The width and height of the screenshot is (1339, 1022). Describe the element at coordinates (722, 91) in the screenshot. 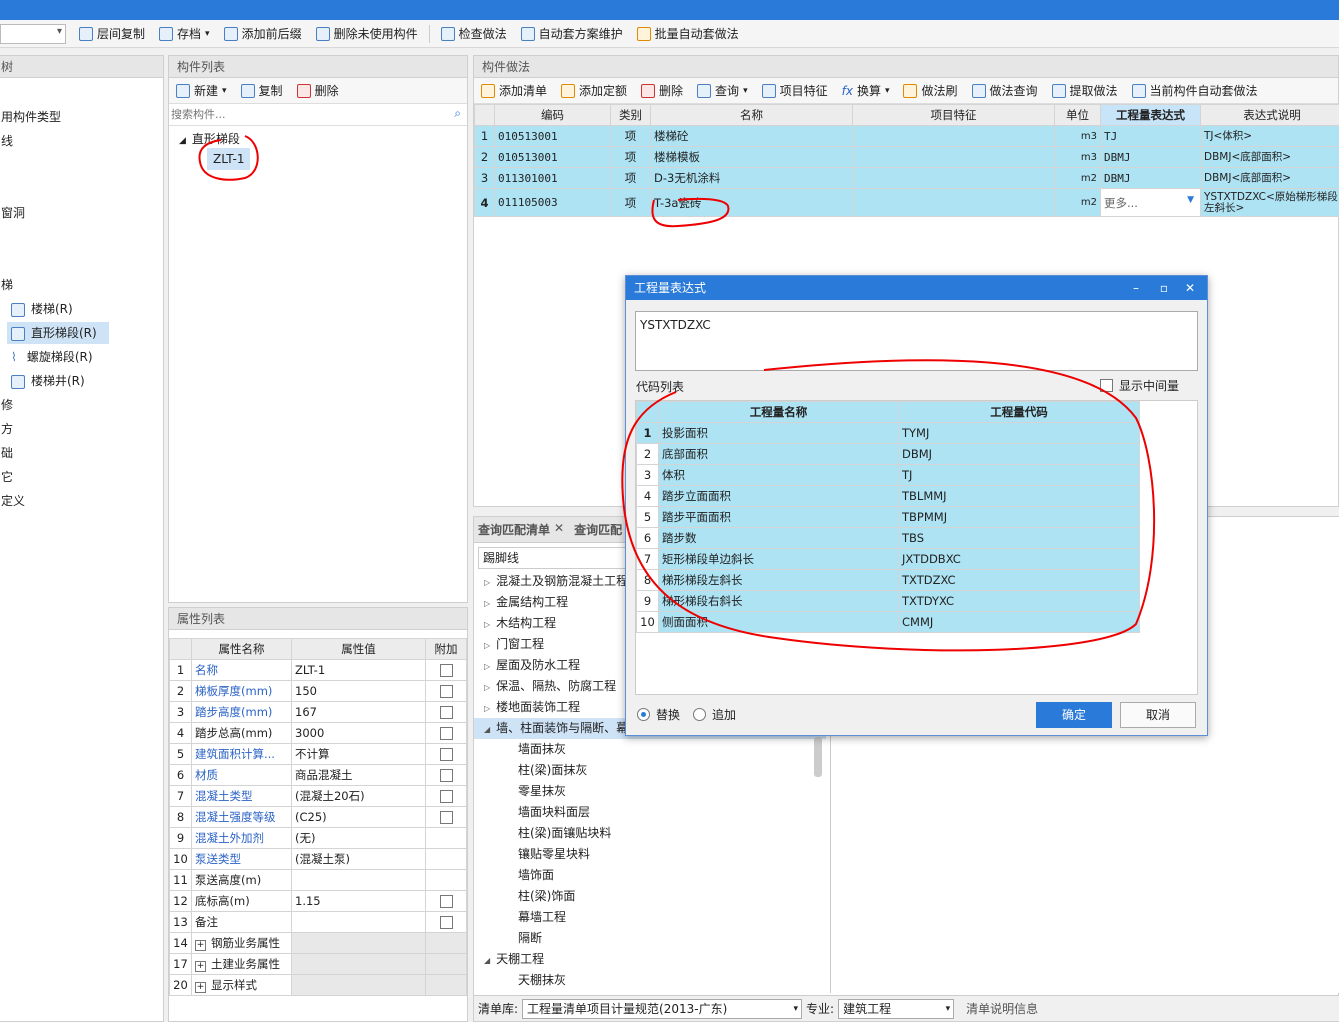

I see `query-button: 查询 ▾` at that location.